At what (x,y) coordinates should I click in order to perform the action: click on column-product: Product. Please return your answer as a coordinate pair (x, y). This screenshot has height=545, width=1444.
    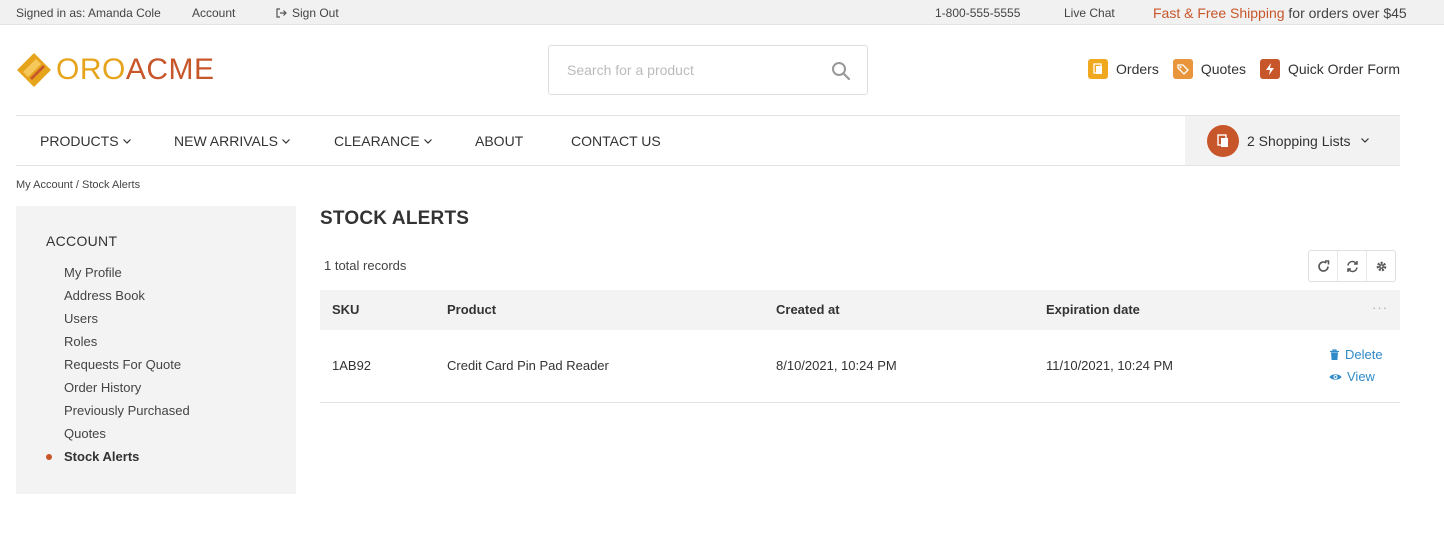
    Looking at the image, I should click on (471, 309).